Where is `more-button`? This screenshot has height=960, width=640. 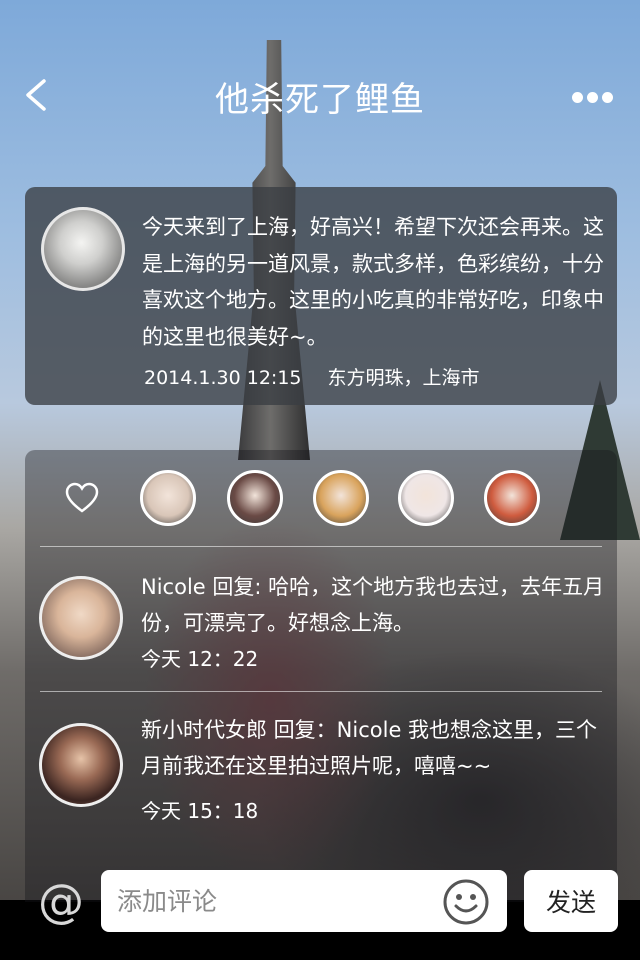 more-button is located at coordinates (596, 95).